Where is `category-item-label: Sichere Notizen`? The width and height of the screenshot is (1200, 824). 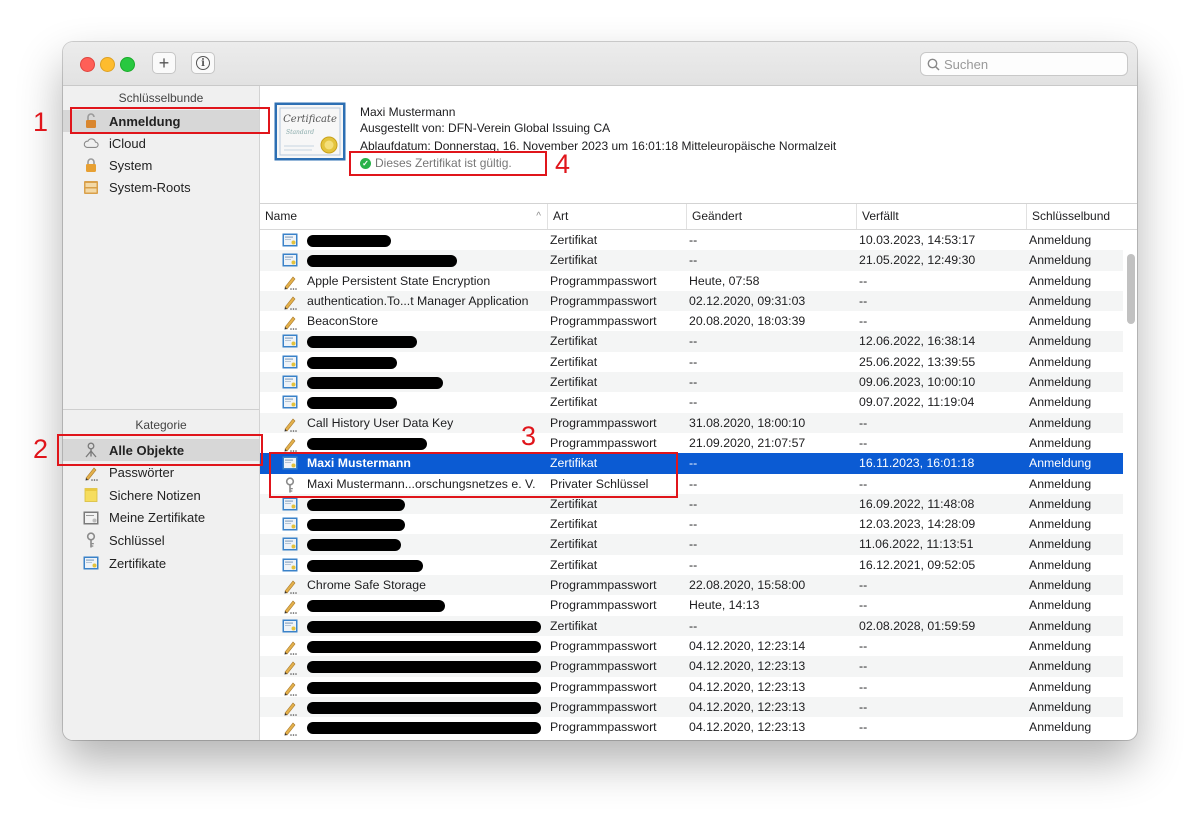
category-item-label: Sichere Notizen is located at coordinates (155, 495).